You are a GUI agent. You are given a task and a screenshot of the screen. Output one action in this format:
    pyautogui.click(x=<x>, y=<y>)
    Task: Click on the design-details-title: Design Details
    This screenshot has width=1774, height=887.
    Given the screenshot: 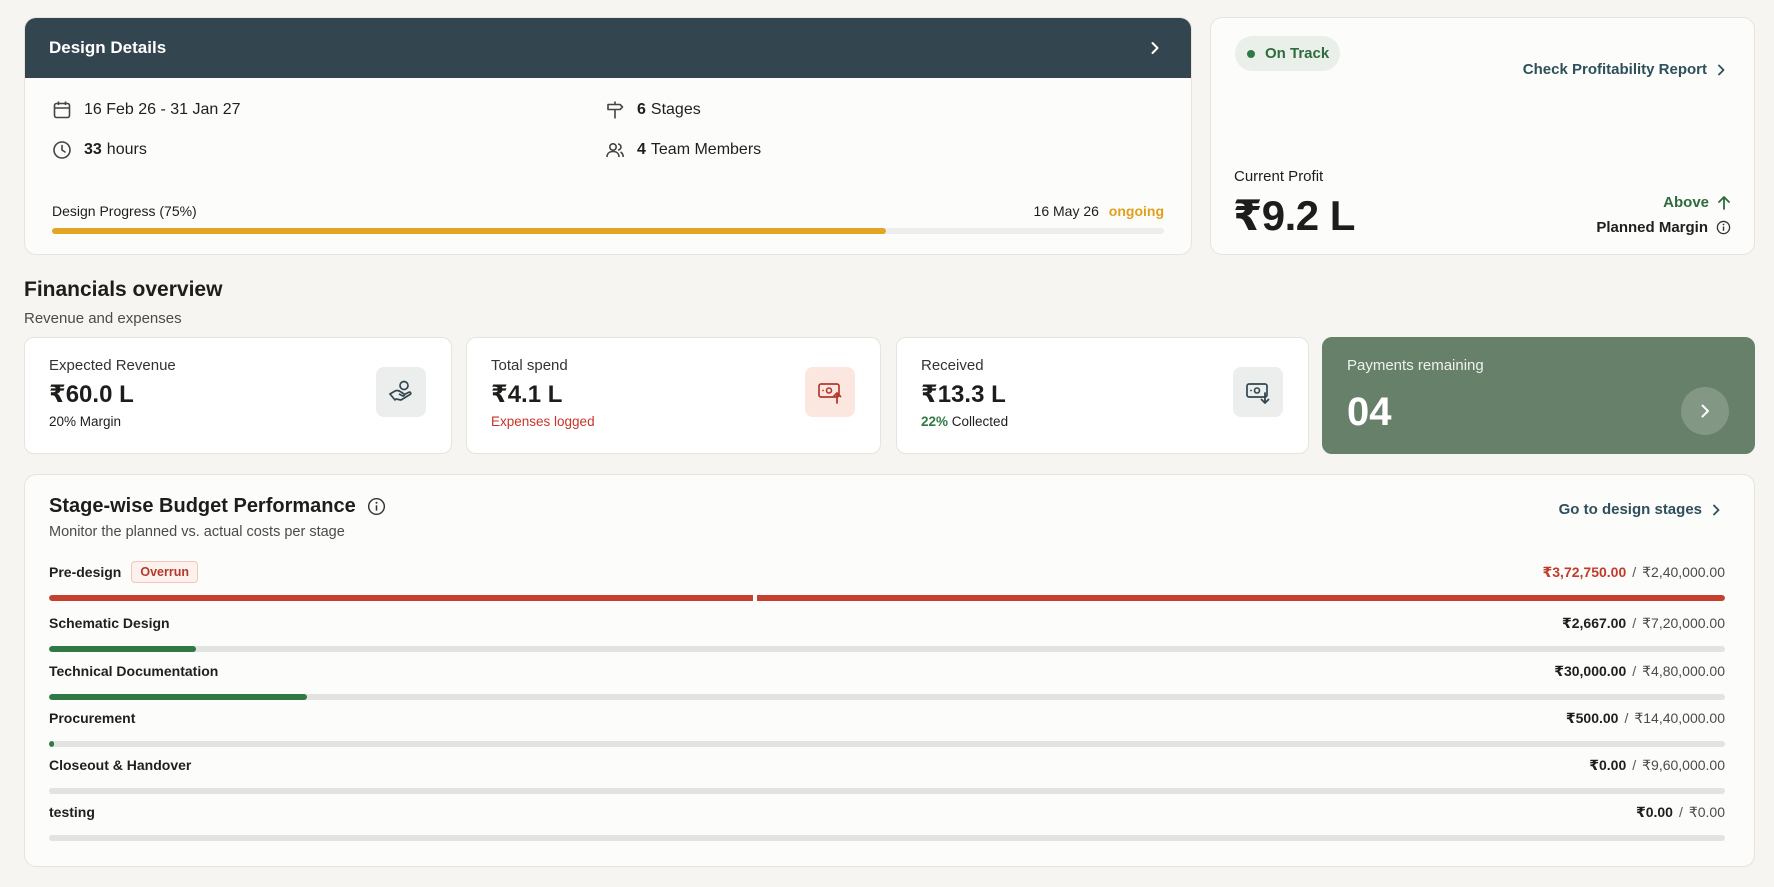 What is the action you would take?
    pyautogui.click(x=108, y=47)
    